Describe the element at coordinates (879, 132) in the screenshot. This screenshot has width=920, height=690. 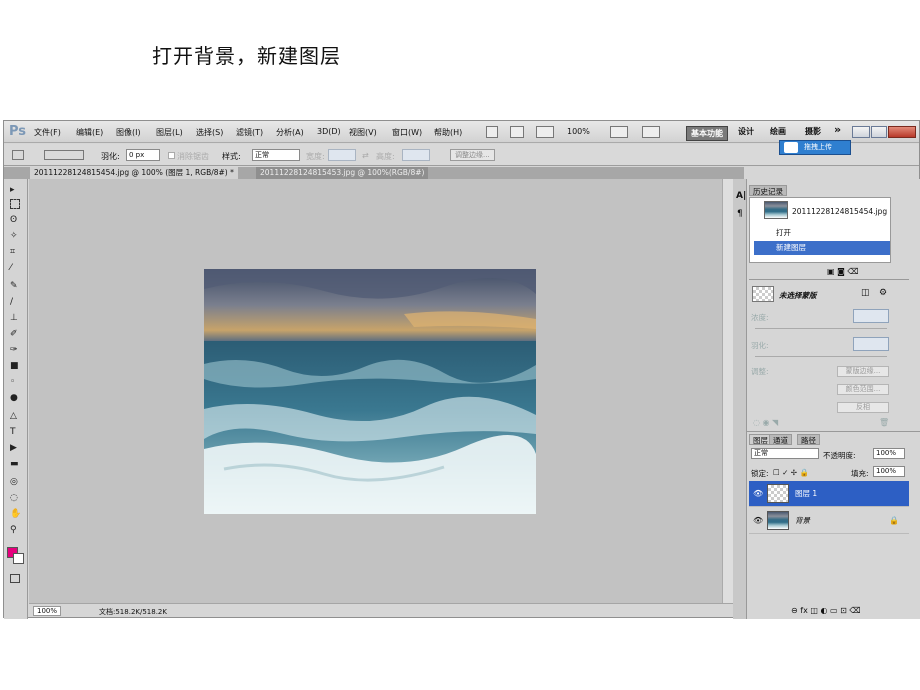
I see `restore-button` at that location.